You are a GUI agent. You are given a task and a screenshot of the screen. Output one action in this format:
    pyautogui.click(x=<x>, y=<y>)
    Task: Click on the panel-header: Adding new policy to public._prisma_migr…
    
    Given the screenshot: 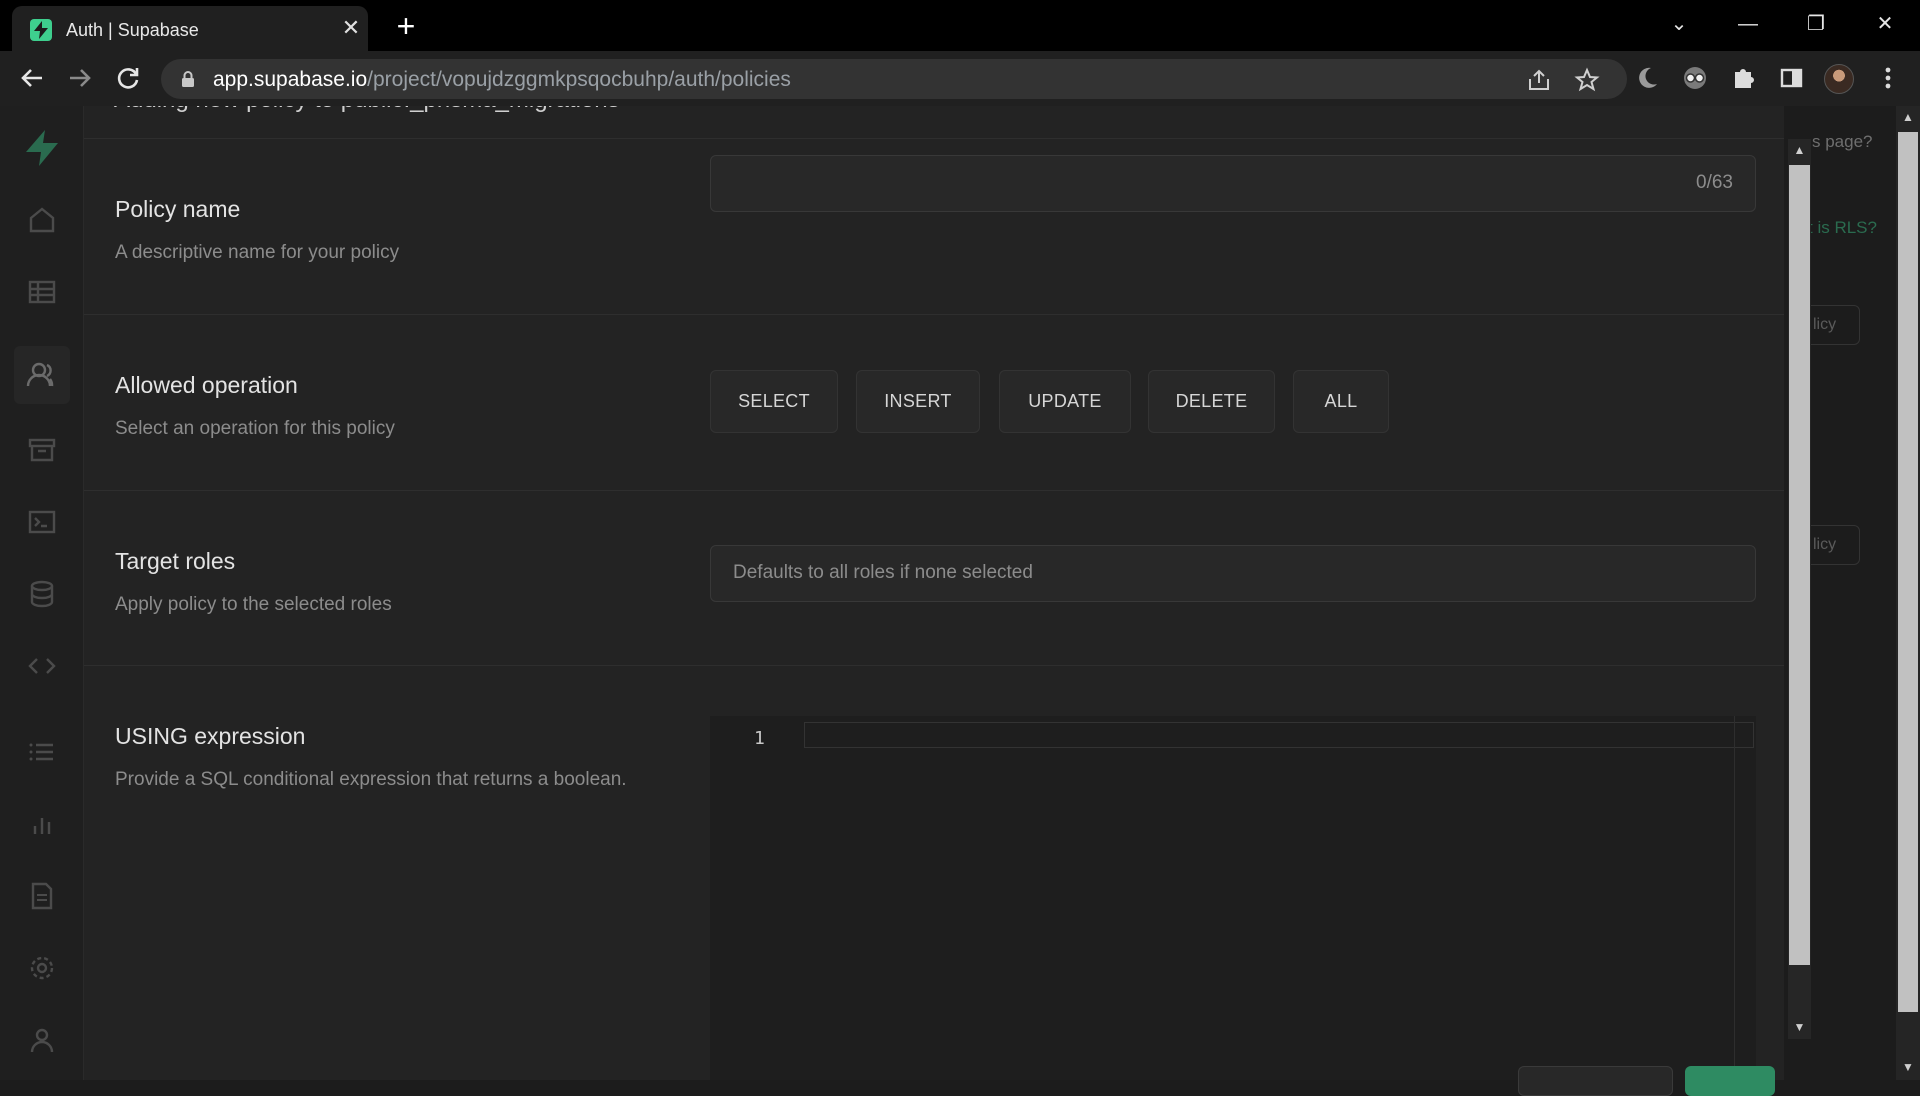 What is the action you would take?
    pyautogui.click(x=934, y=122)
    